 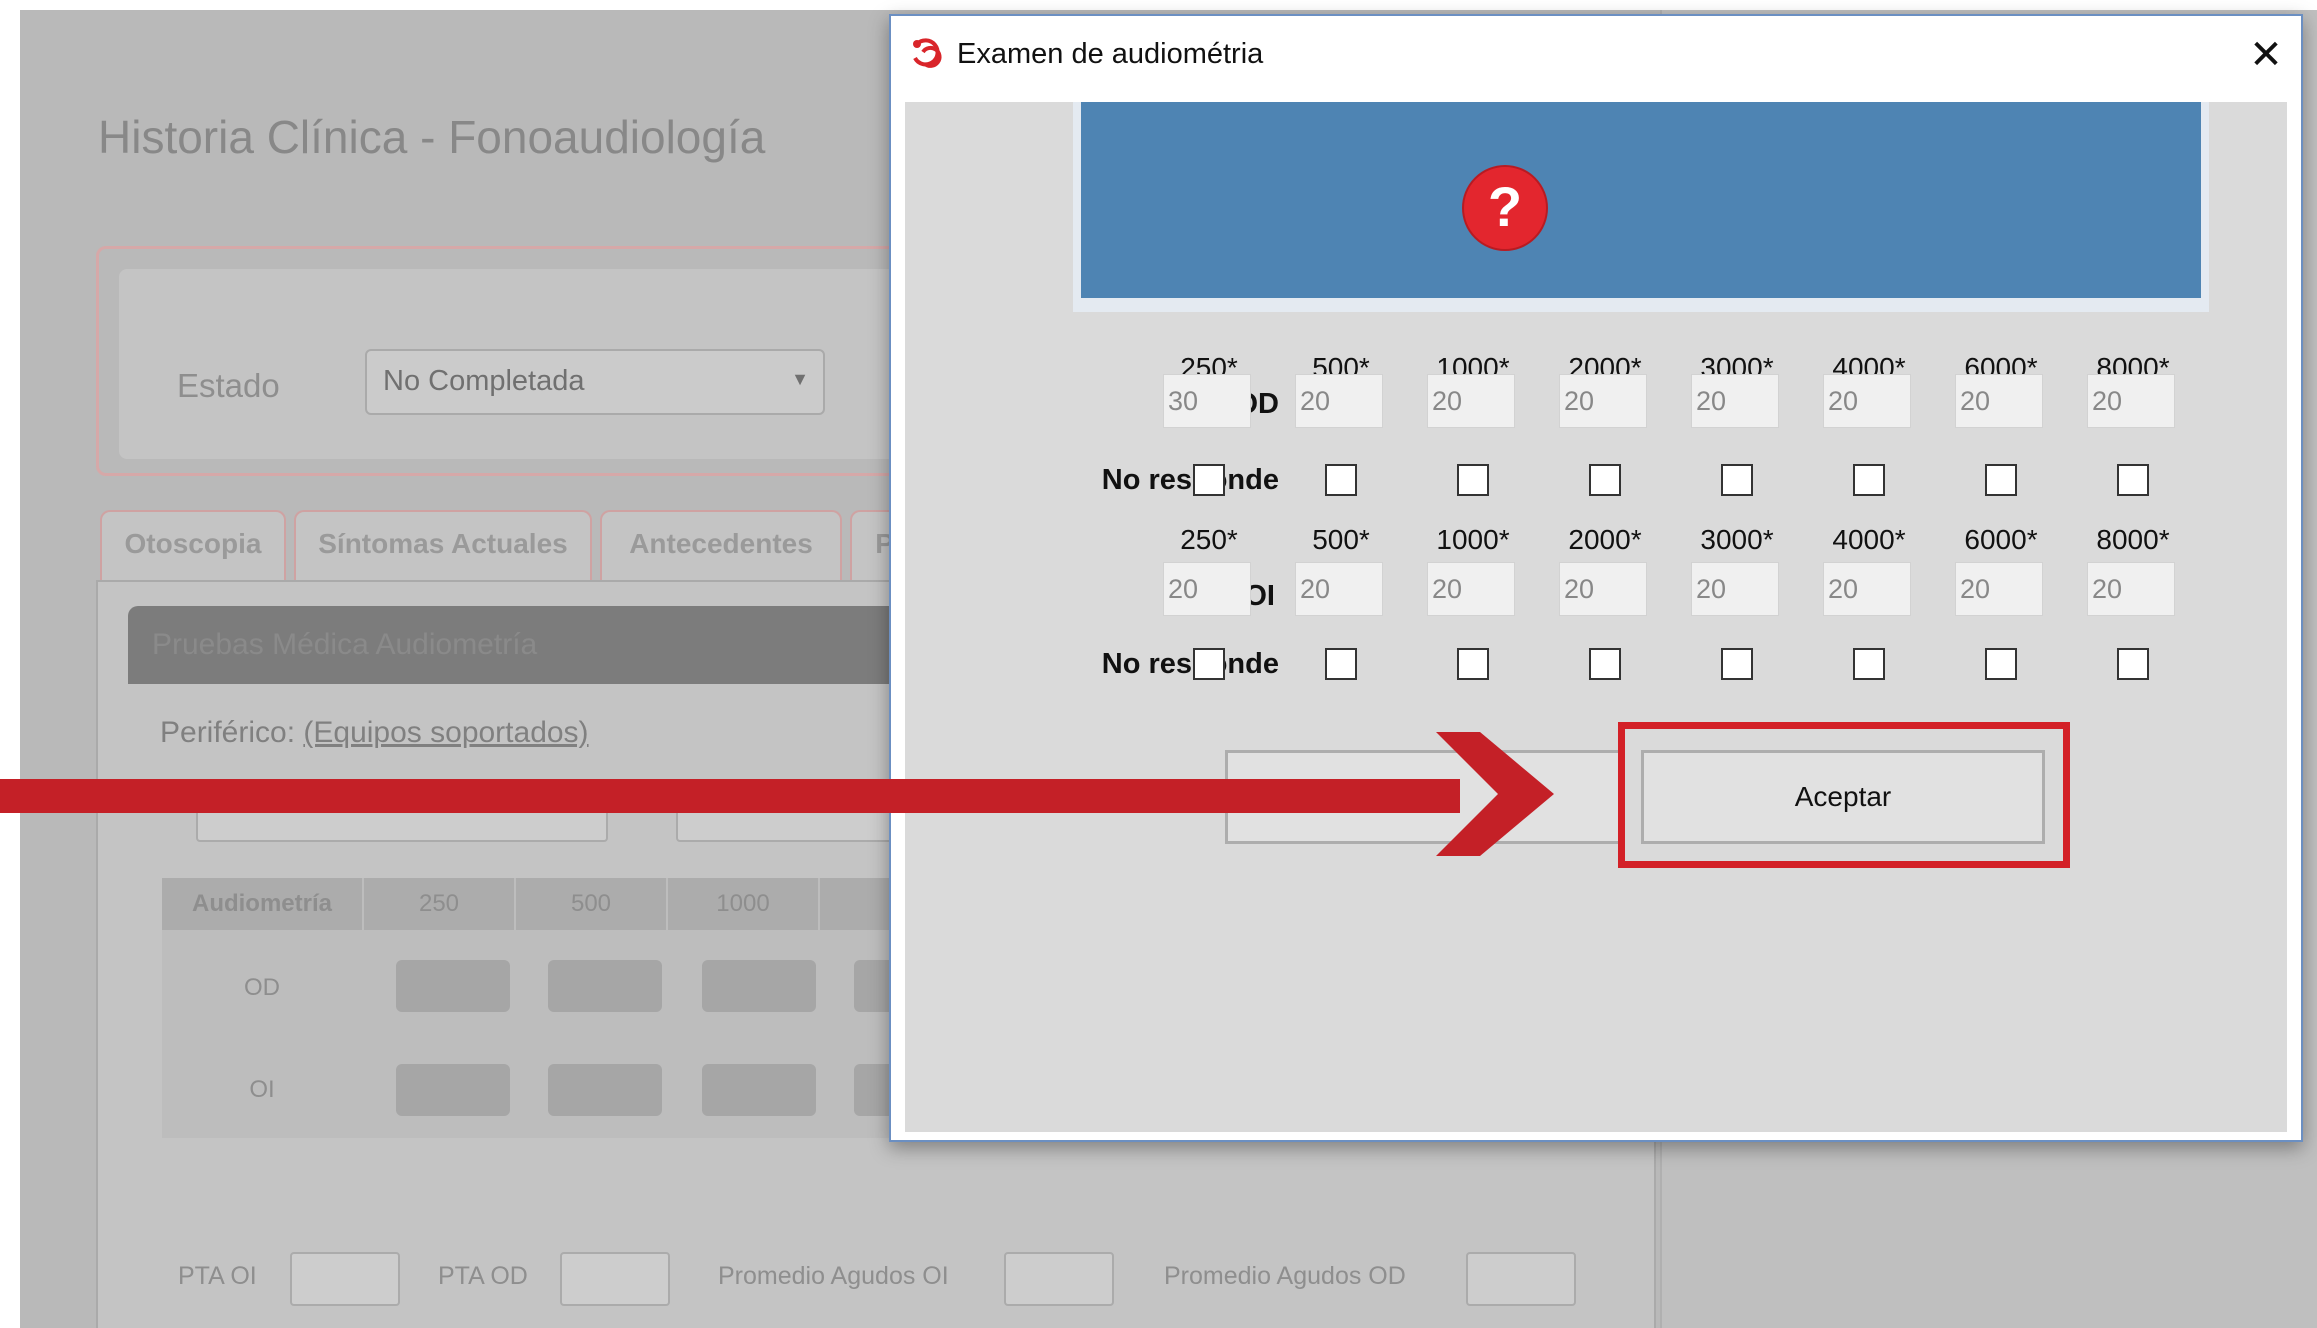 What do you see at coordinates (1603, 589) in the screenshot?
I see `oi-2000-input` at bounding box center [1603, 589].